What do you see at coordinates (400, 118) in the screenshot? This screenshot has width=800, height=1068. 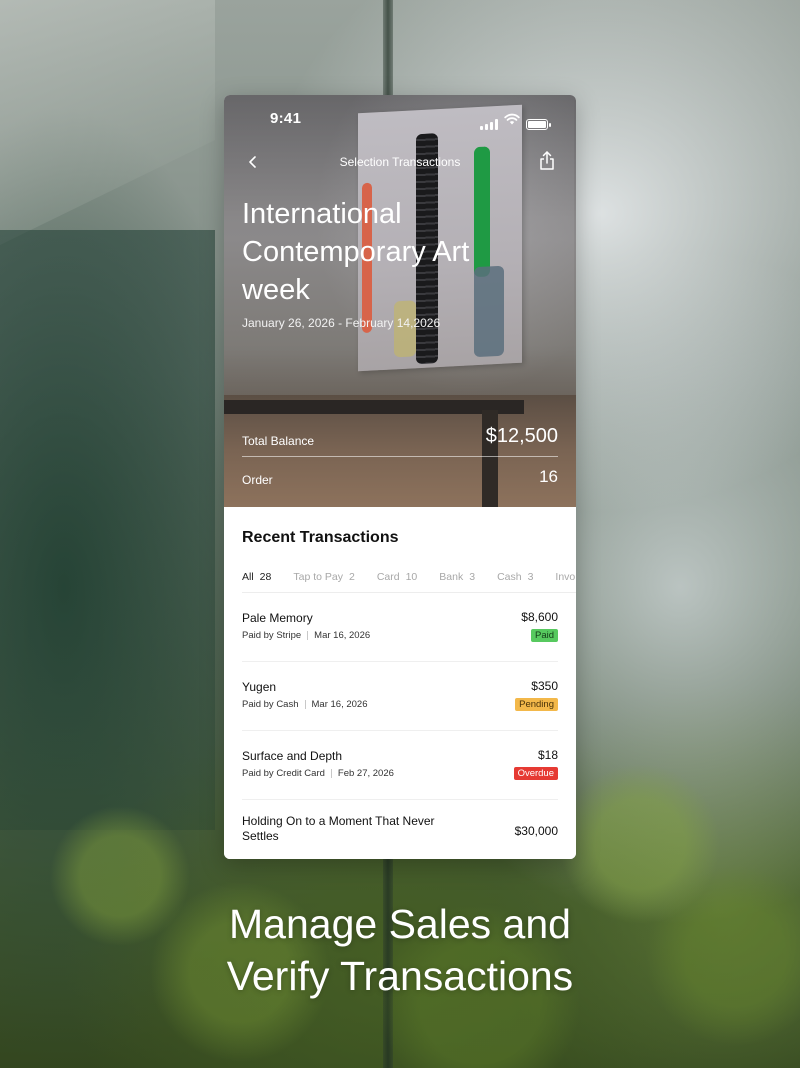 I see `status-bar: 9:41` at bounding box center [400, 118].